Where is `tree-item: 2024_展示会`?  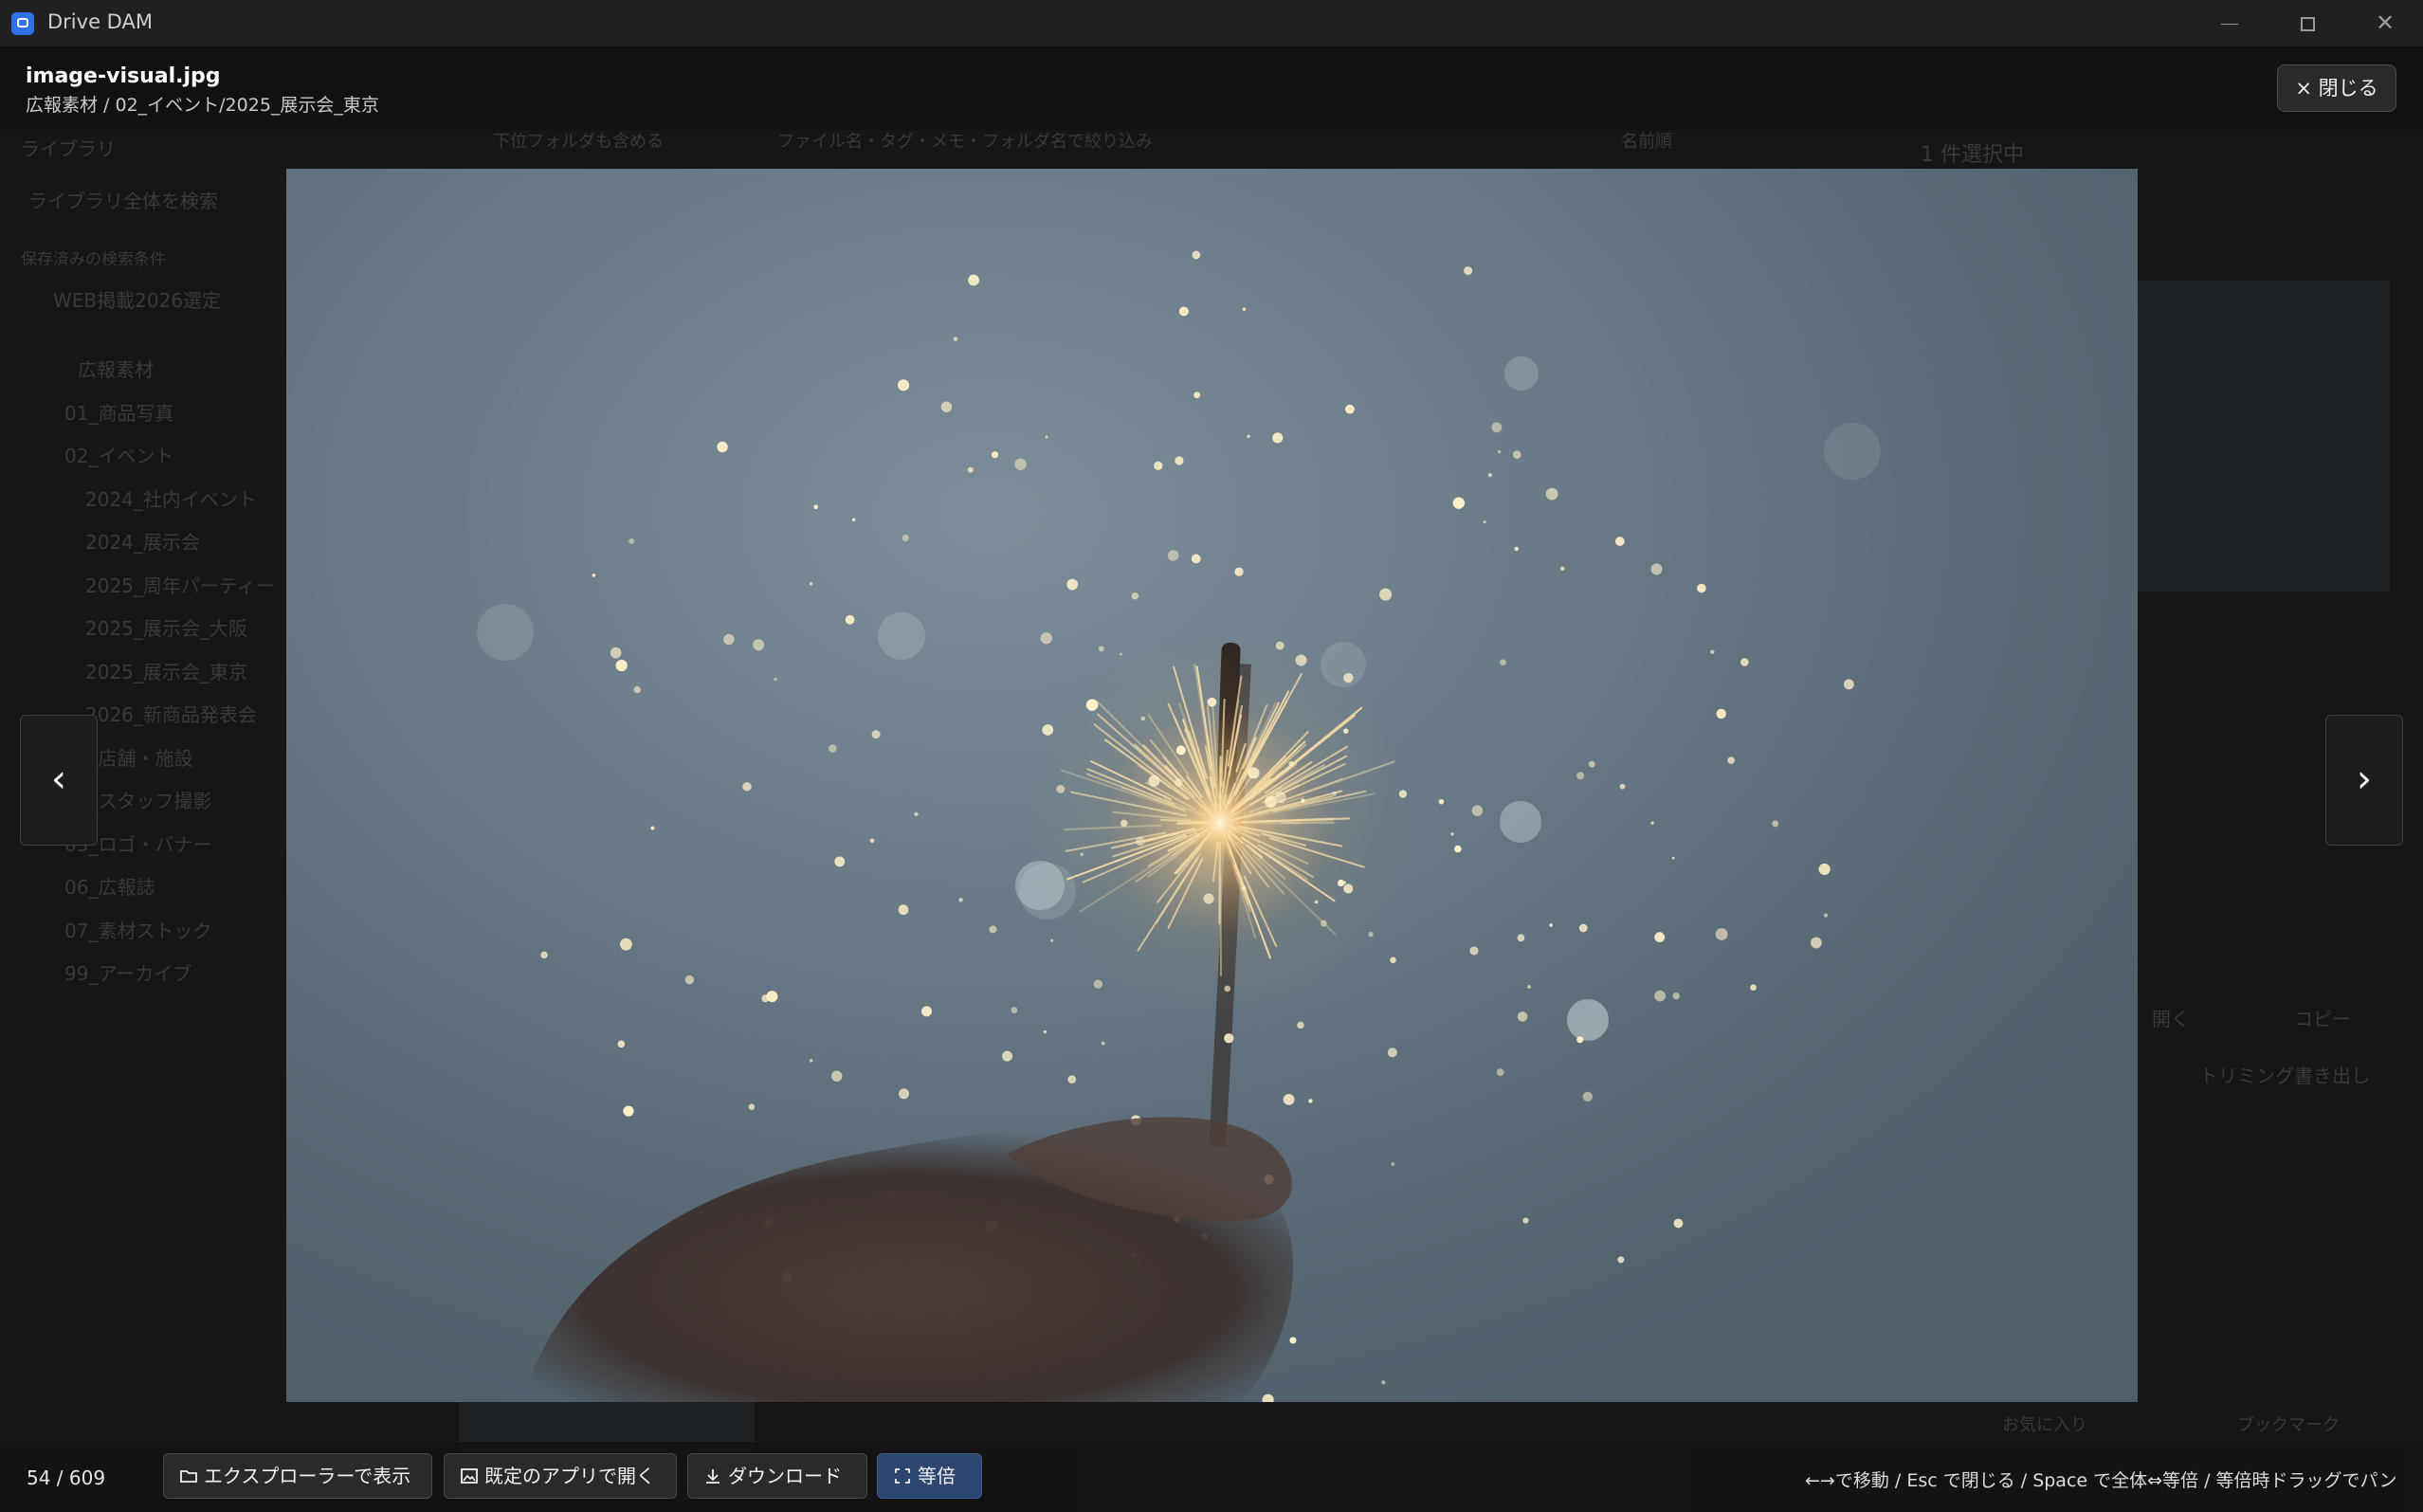
tree-item: 2024_展示会 is located at coordinates (142, 541).